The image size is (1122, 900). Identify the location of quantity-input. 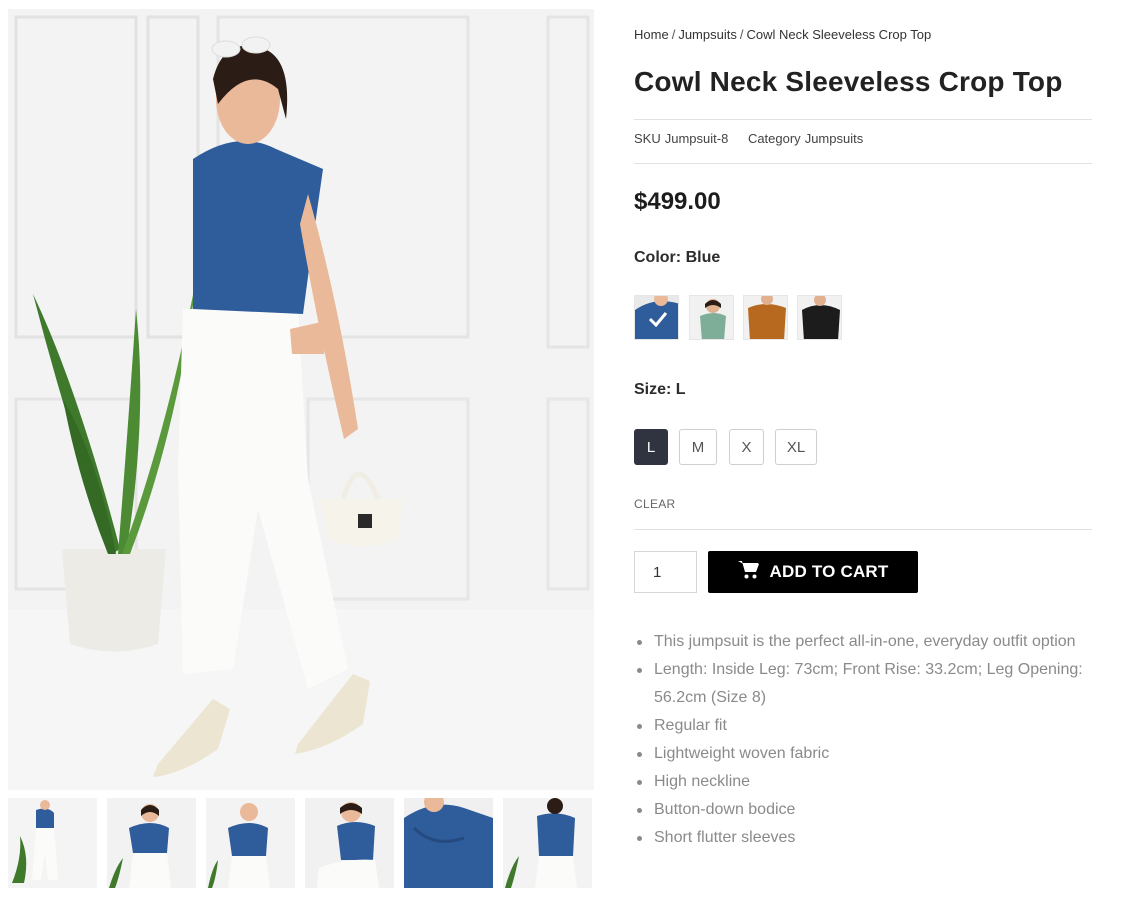
(665, 572).